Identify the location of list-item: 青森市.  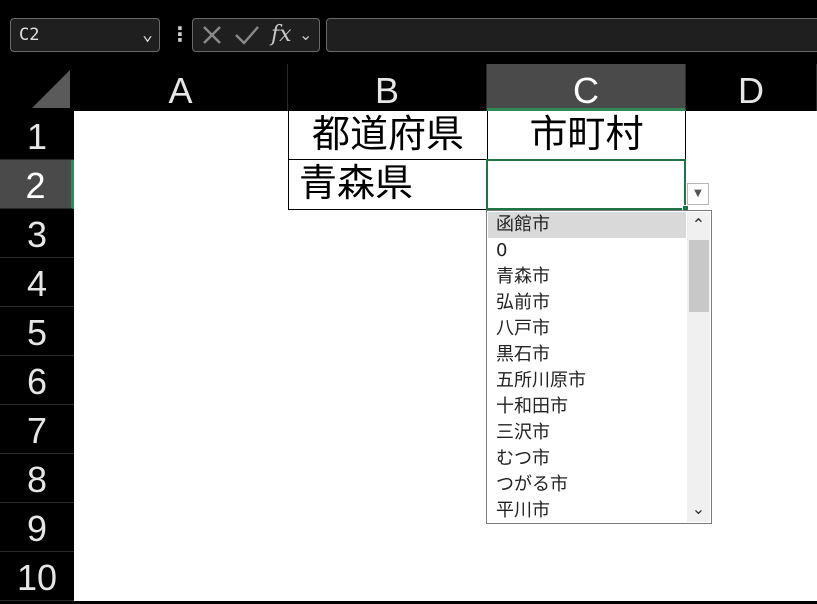
(587, 277).